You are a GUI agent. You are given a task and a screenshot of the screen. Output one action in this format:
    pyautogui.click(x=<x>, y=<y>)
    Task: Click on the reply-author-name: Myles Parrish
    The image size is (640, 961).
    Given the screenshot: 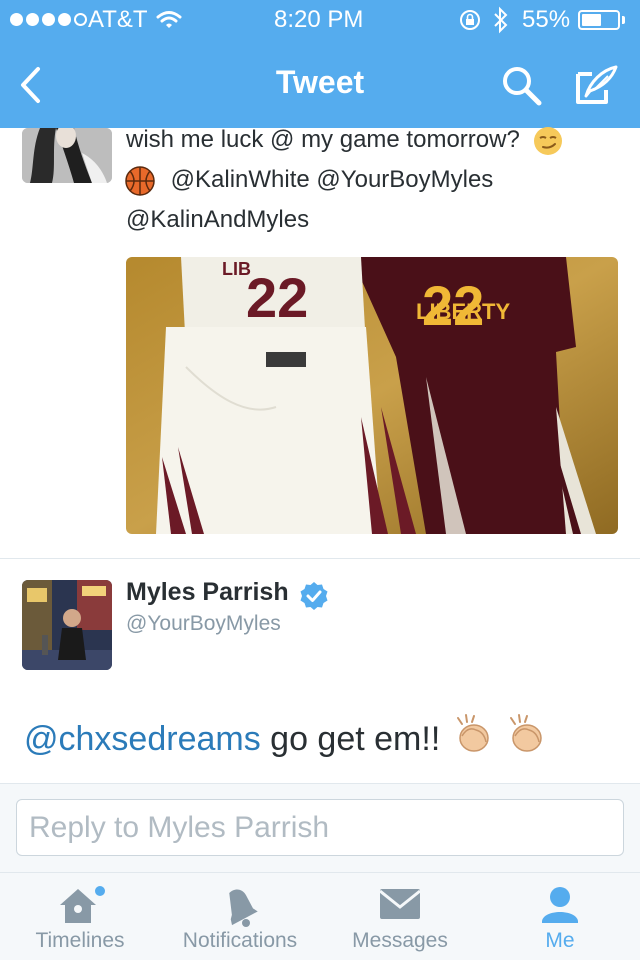 What is the action you would take?
    pyautogui.click(x=207, y=592)
    